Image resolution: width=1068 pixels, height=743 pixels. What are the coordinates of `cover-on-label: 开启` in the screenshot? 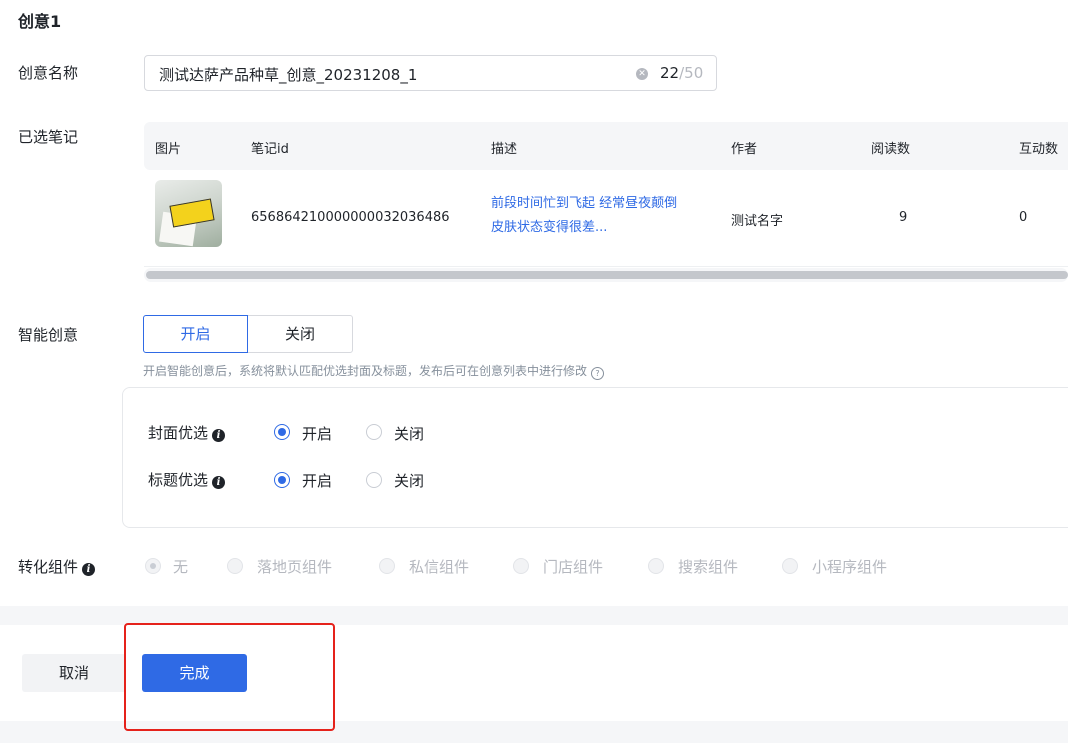 It's located at (317, 433).